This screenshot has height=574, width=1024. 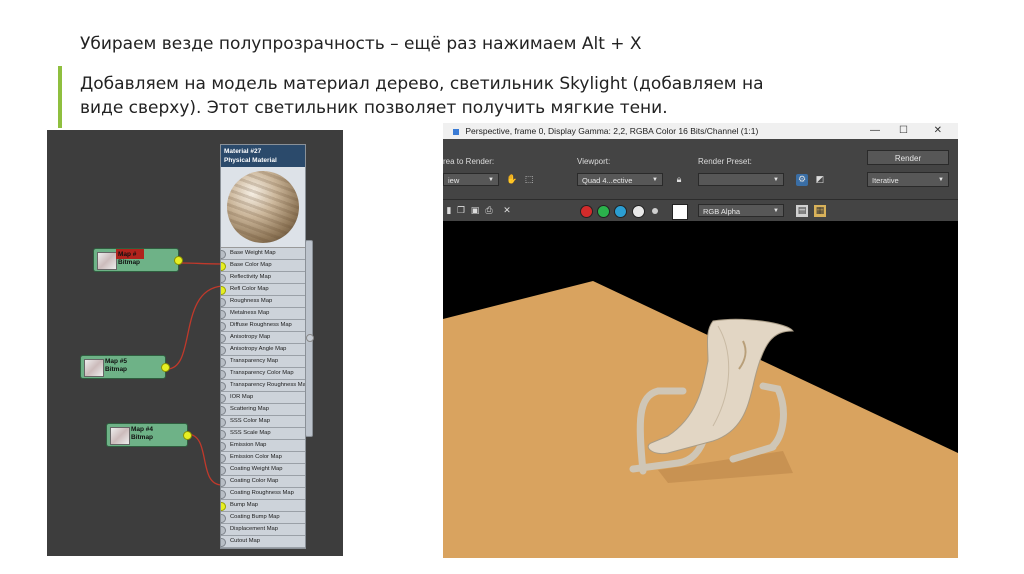 I want to click on clone-icon: ▣, so click(x=475, y=211).